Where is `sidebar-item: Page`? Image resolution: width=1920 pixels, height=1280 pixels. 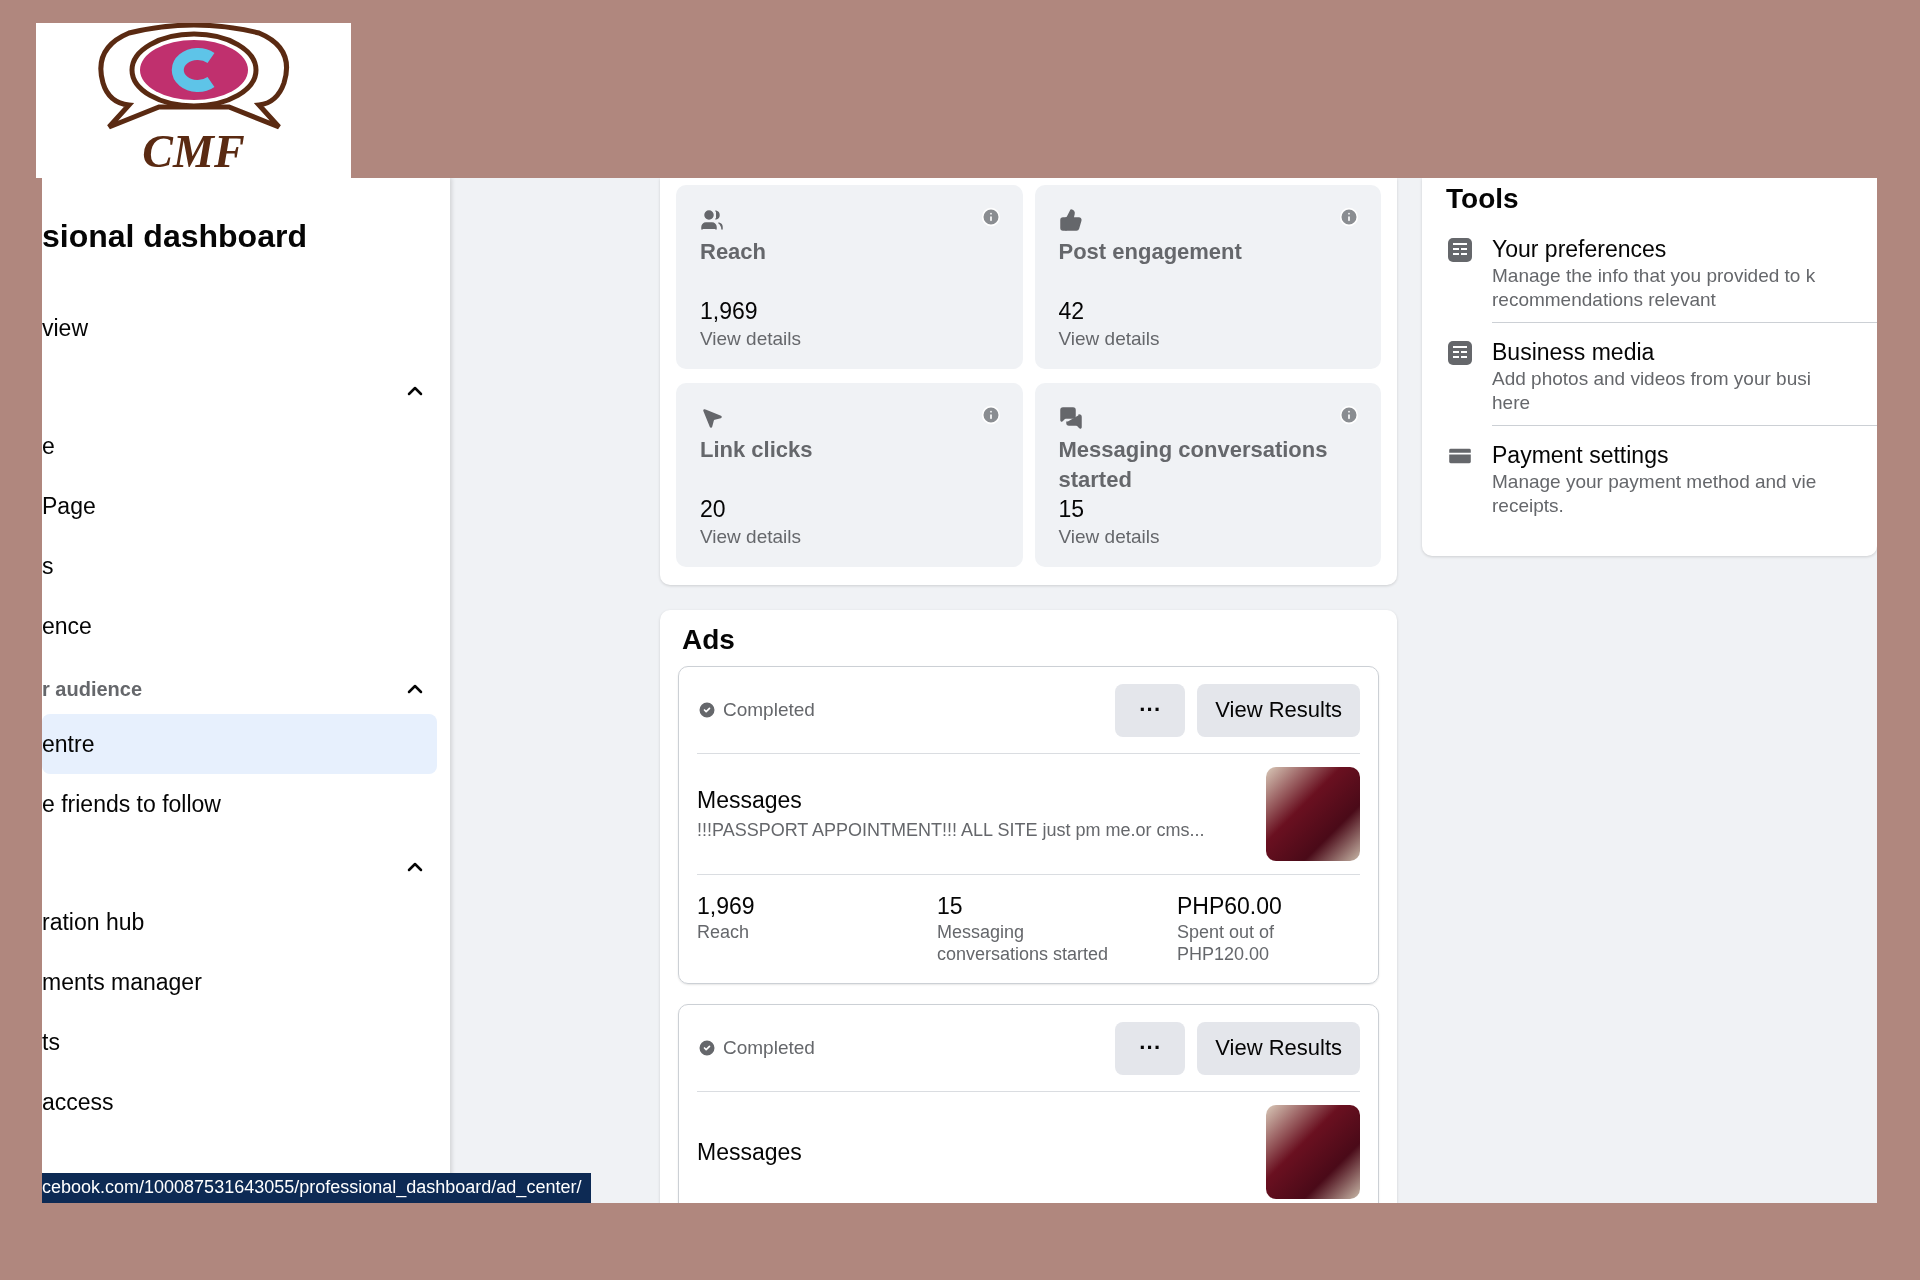 sidebar-item: Page is located at coordinates (239, 506).